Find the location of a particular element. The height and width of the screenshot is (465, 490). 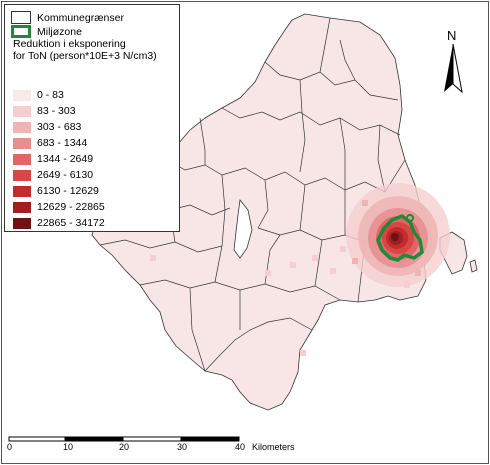

legend-class-row: 303 - 683 is located at coordinates (47, 127).